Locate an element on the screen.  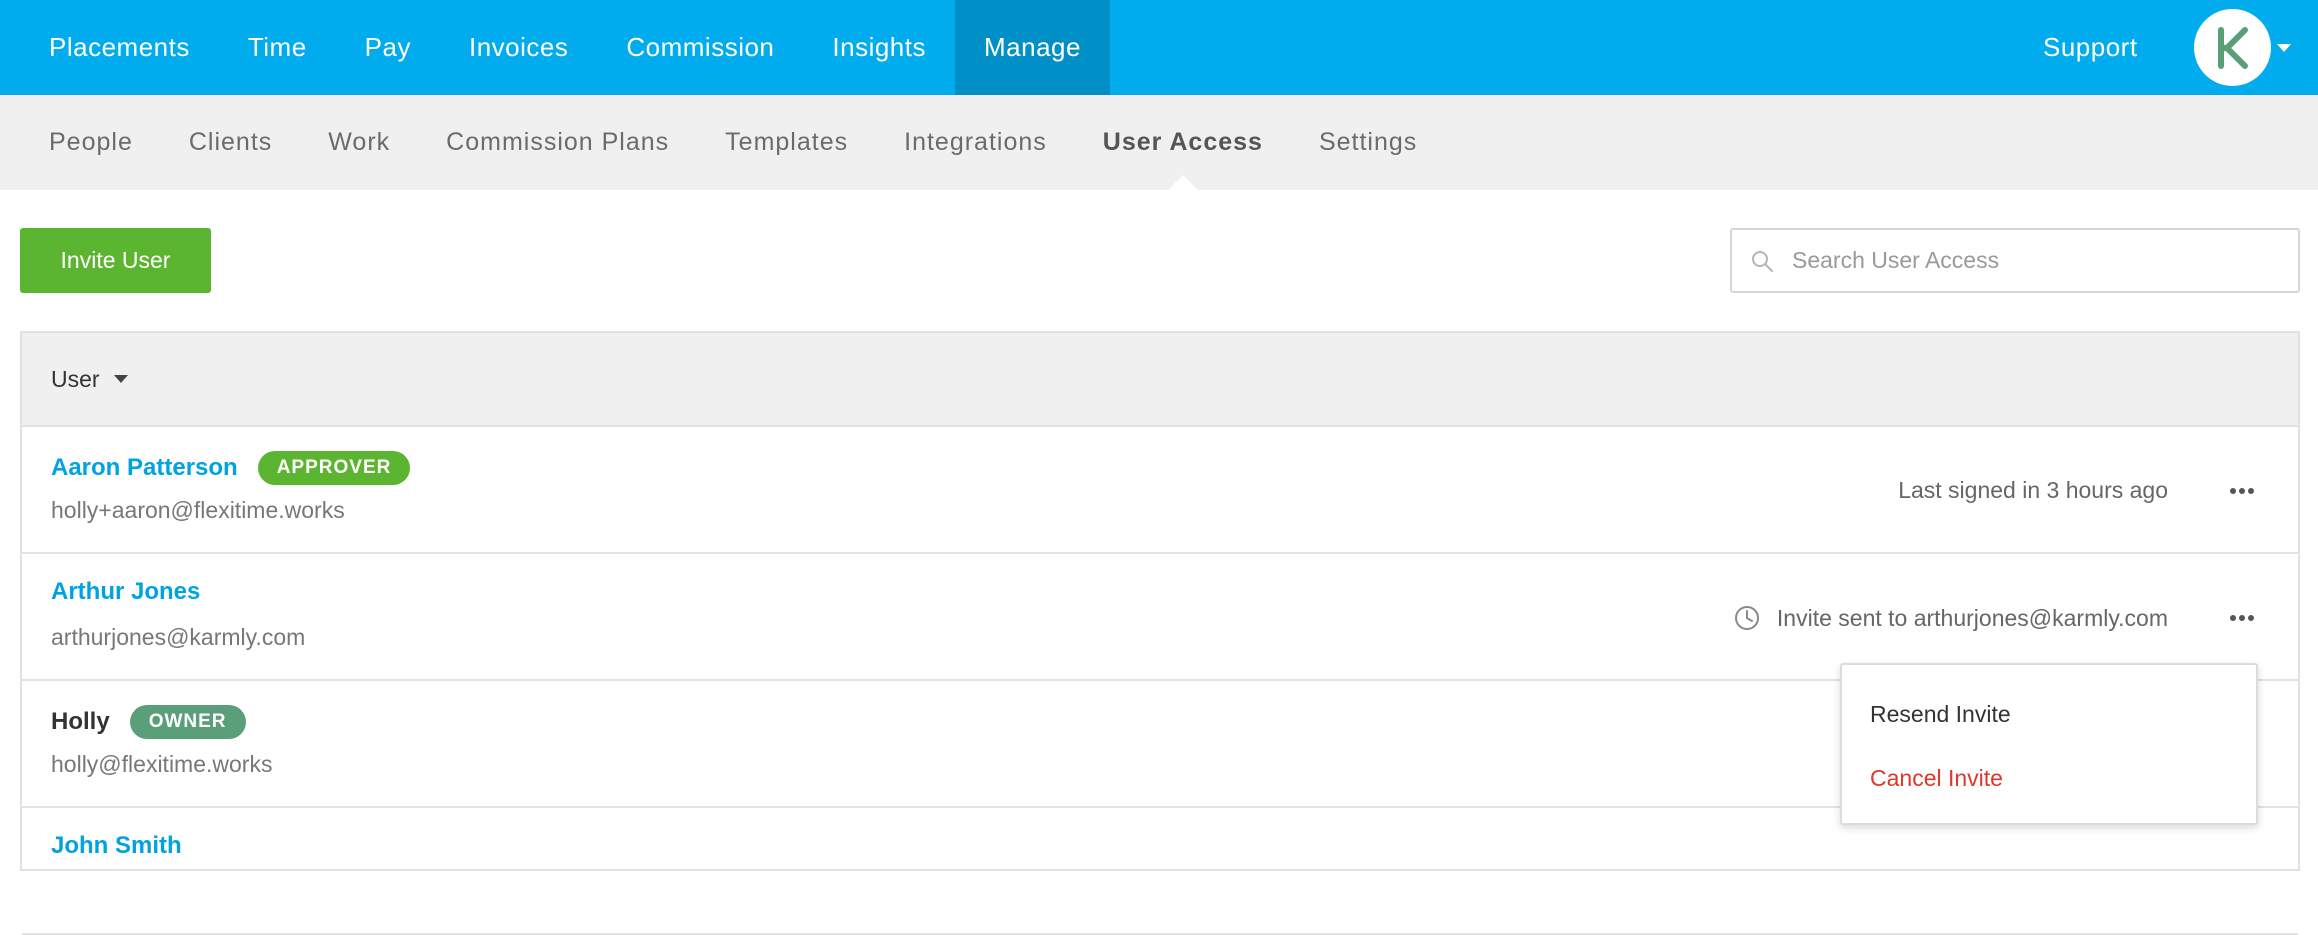
table-header: User is located at coordinates (1160, 380).